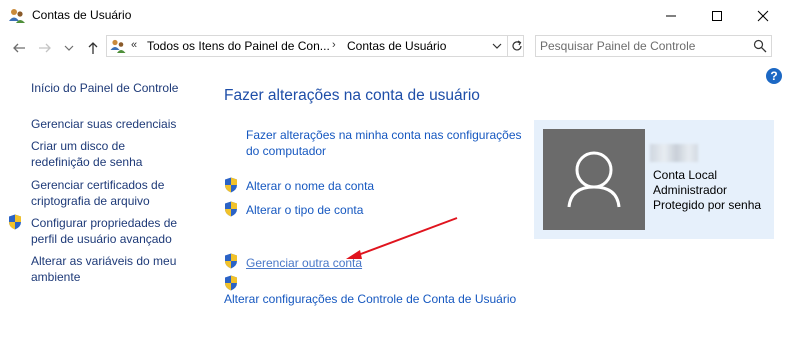 This screenshot has height=341, width=786. I want to click on back-arrow-icon, so click(19, 48).